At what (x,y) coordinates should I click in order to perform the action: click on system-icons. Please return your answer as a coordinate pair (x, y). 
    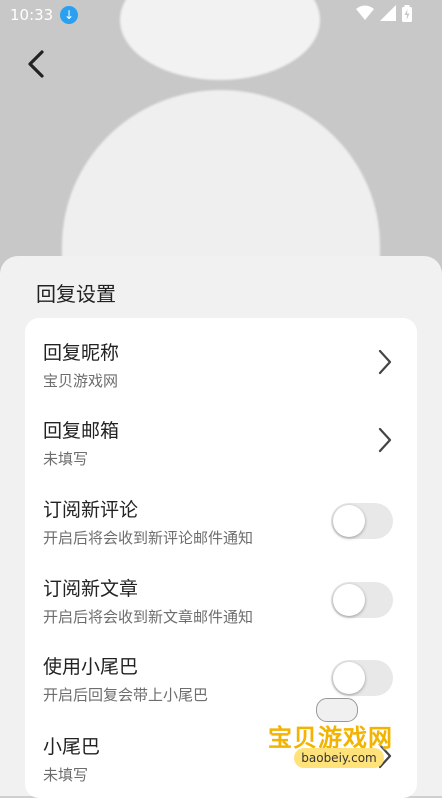
    Looking at the image, I should click on (384, 13).